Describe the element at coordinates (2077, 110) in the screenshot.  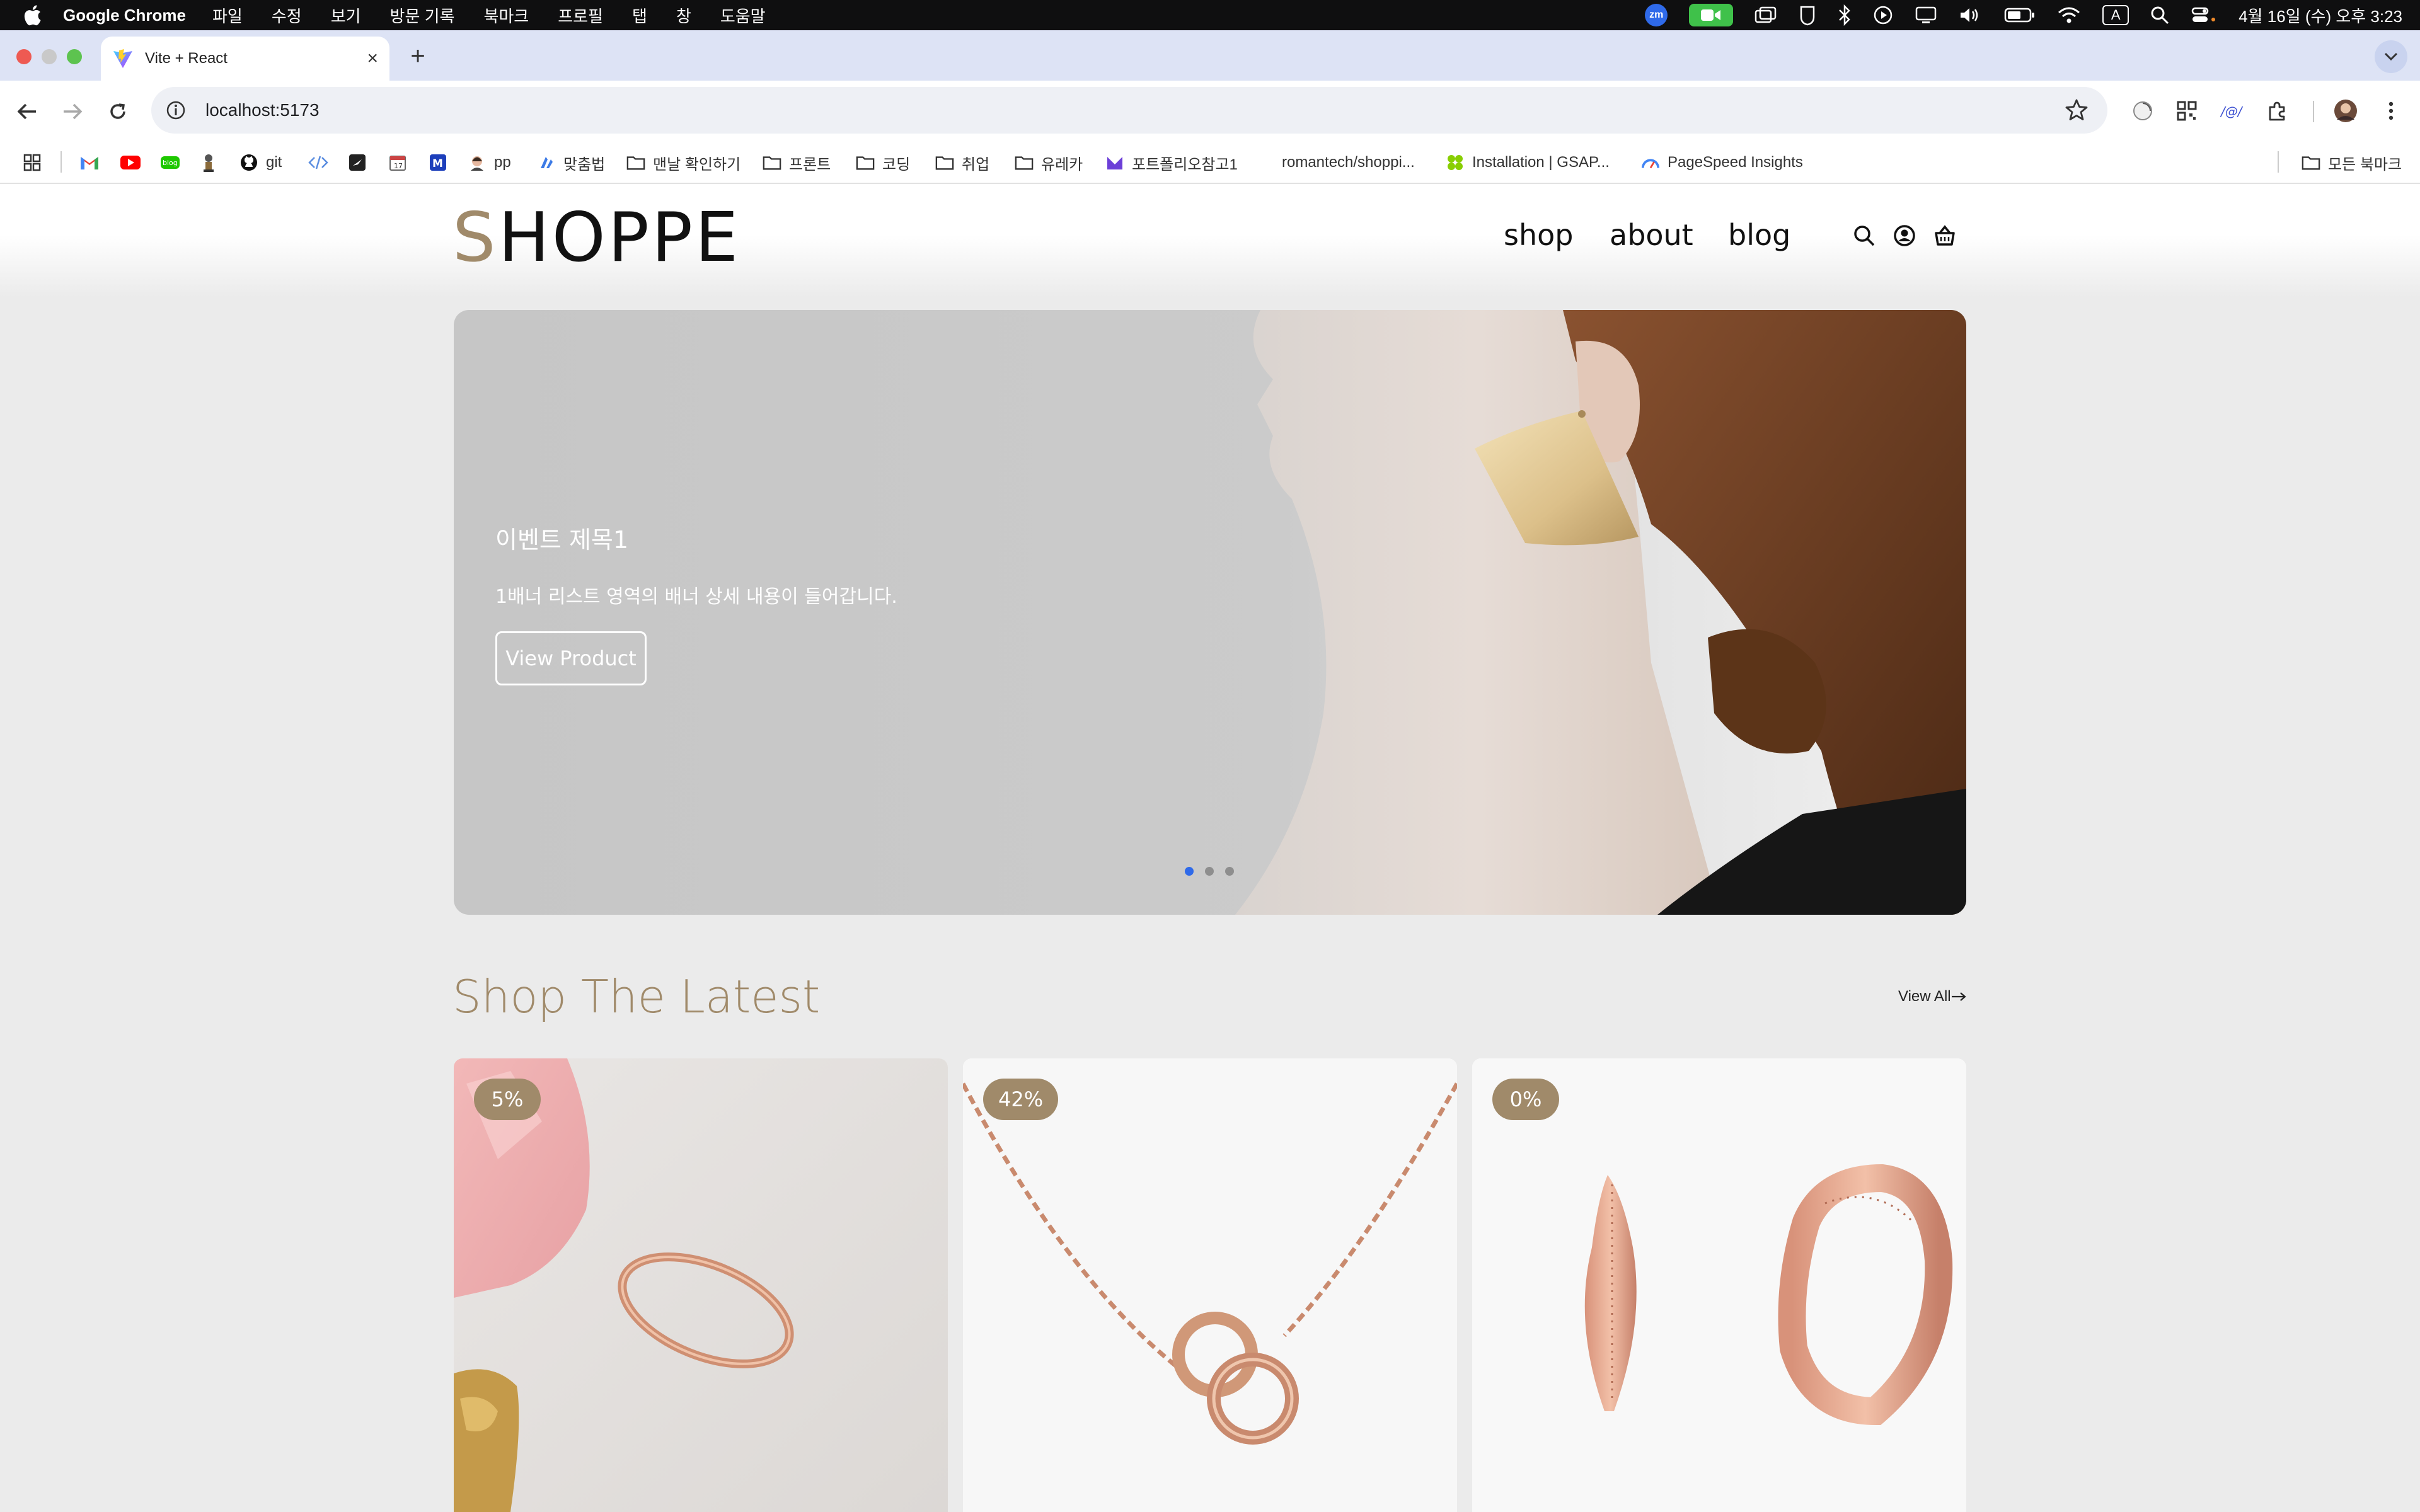
I see `bookmark-star-icon` at that location.